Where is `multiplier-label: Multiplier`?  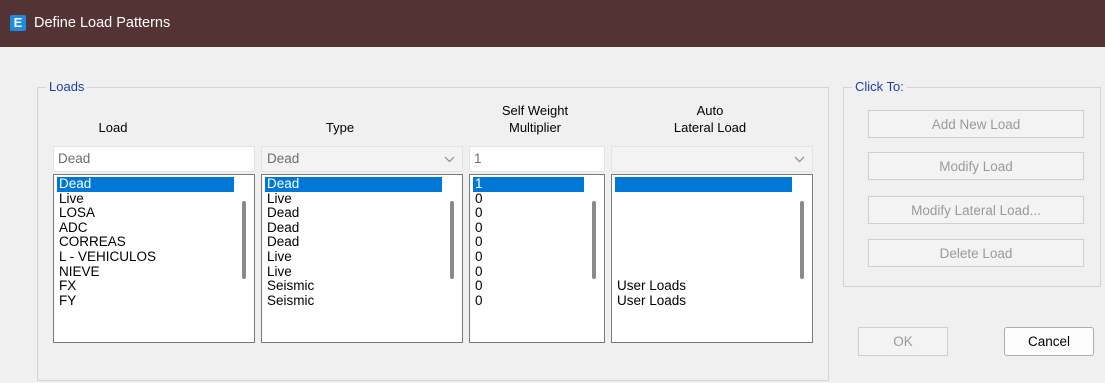 multiplier-label: Multiplier is located at coordinates (534, 127).